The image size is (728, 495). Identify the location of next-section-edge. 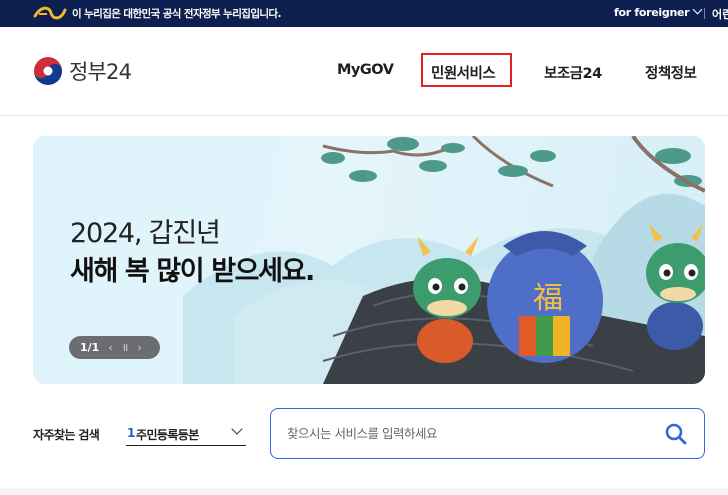
(364, 491).